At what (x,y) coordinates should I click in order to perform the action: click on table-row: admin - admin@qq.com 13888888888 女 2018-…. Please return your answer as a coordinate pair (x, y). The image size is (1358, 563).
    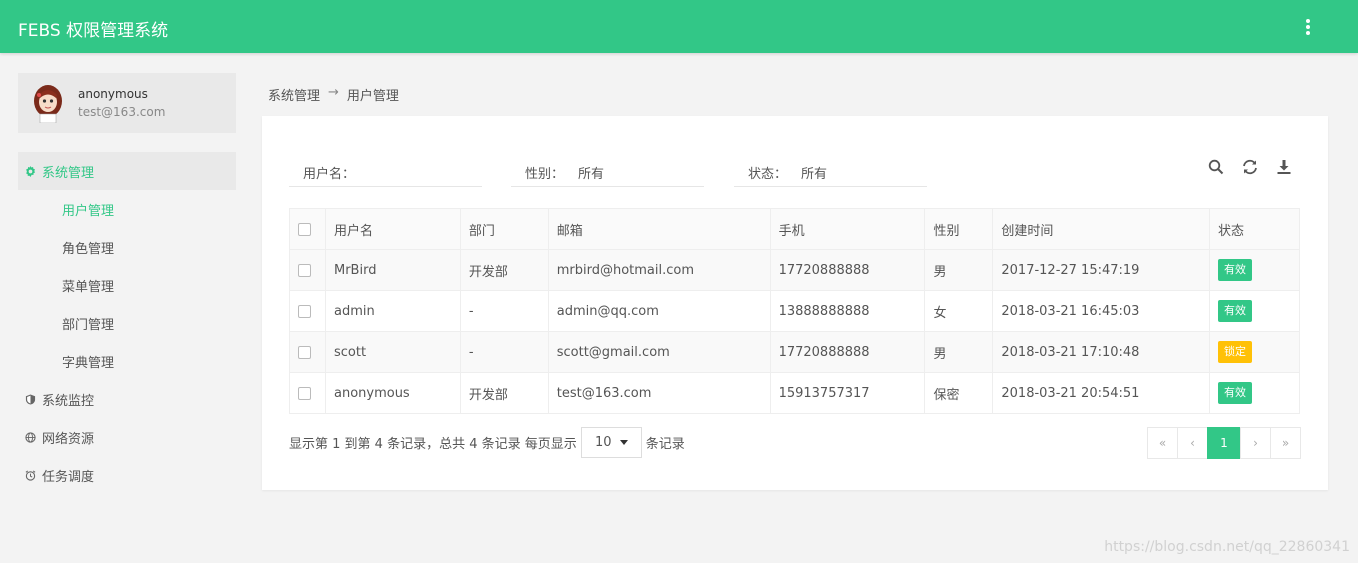
    Looking at the image, I should click on (794, 311).